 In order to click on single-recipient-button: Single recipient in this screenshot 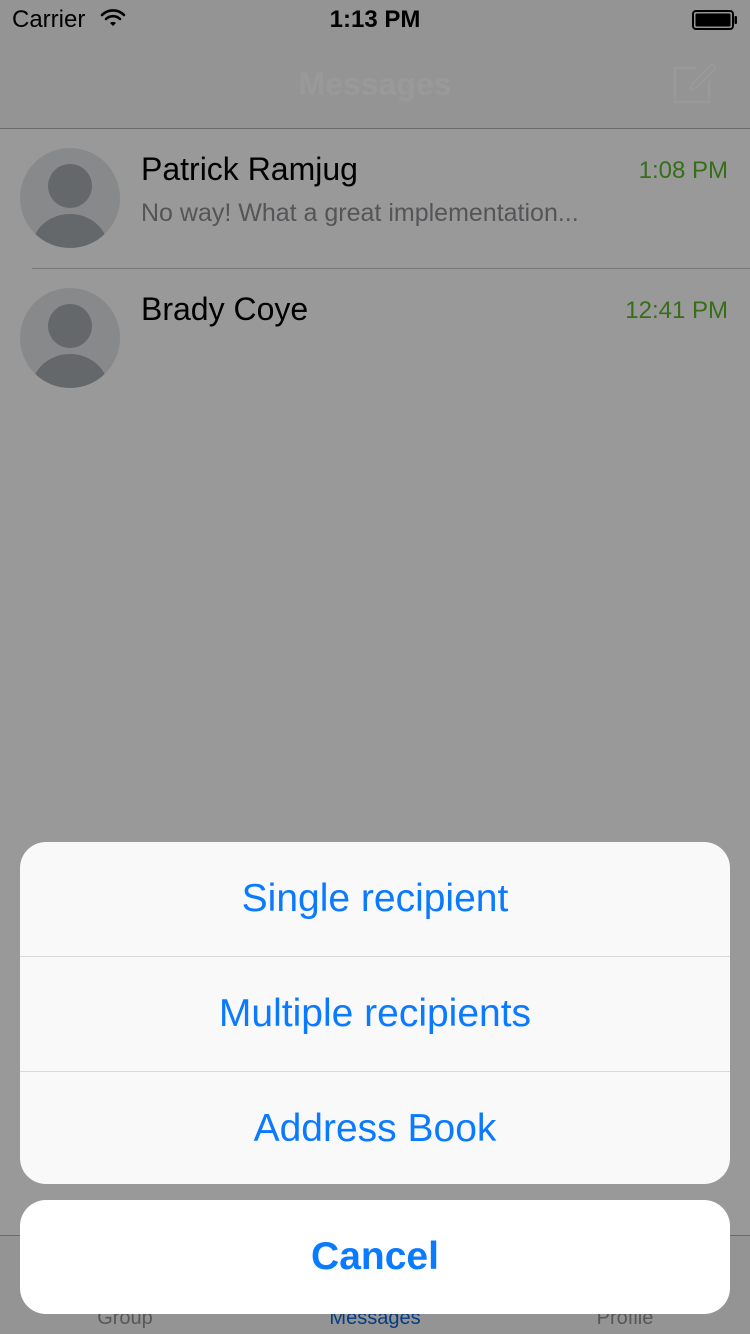, I will do `click(375, 899)`.